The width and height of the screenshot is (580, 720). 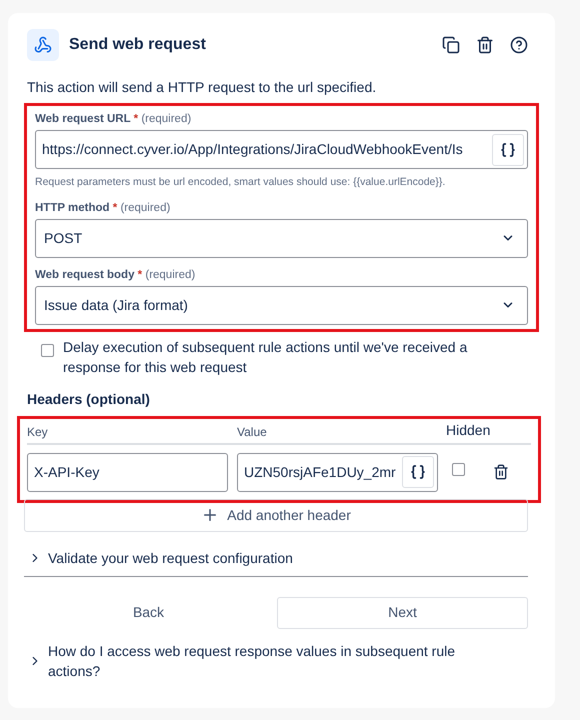 I want to click on copy-icon, so click(x=451, y=45).